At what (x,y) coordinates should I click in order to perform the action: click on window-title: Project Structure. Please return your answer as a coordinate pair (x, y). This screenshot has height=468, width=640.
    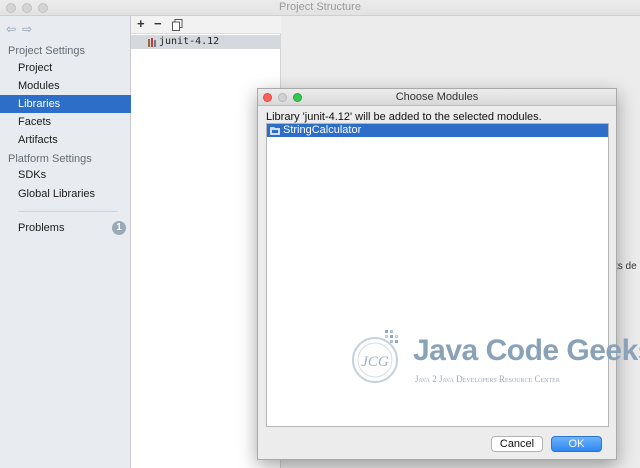
    Looking at the image, I should click on (320, 7).